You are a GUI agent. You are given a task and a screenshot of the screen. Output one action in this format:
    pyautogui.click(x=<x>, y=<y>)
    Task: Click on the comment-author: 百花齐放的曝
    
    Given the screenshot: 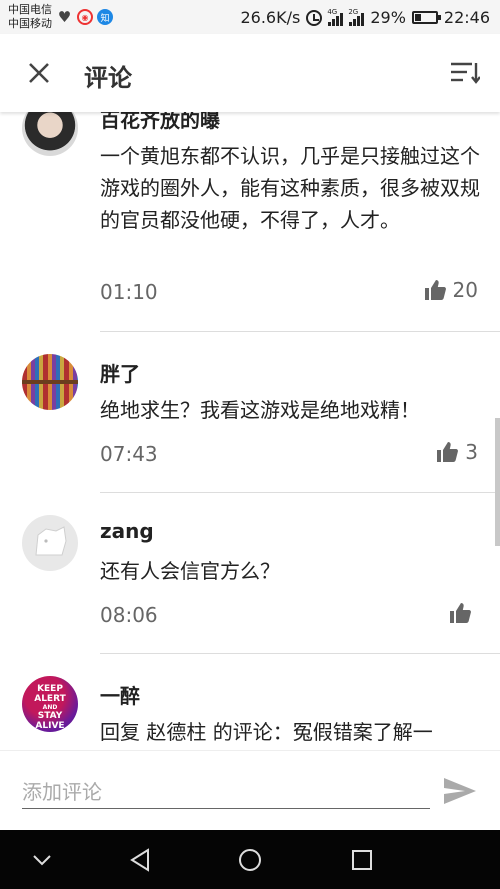 What is the action you would take?
    pyautogui.click(x=160, y=122)
    